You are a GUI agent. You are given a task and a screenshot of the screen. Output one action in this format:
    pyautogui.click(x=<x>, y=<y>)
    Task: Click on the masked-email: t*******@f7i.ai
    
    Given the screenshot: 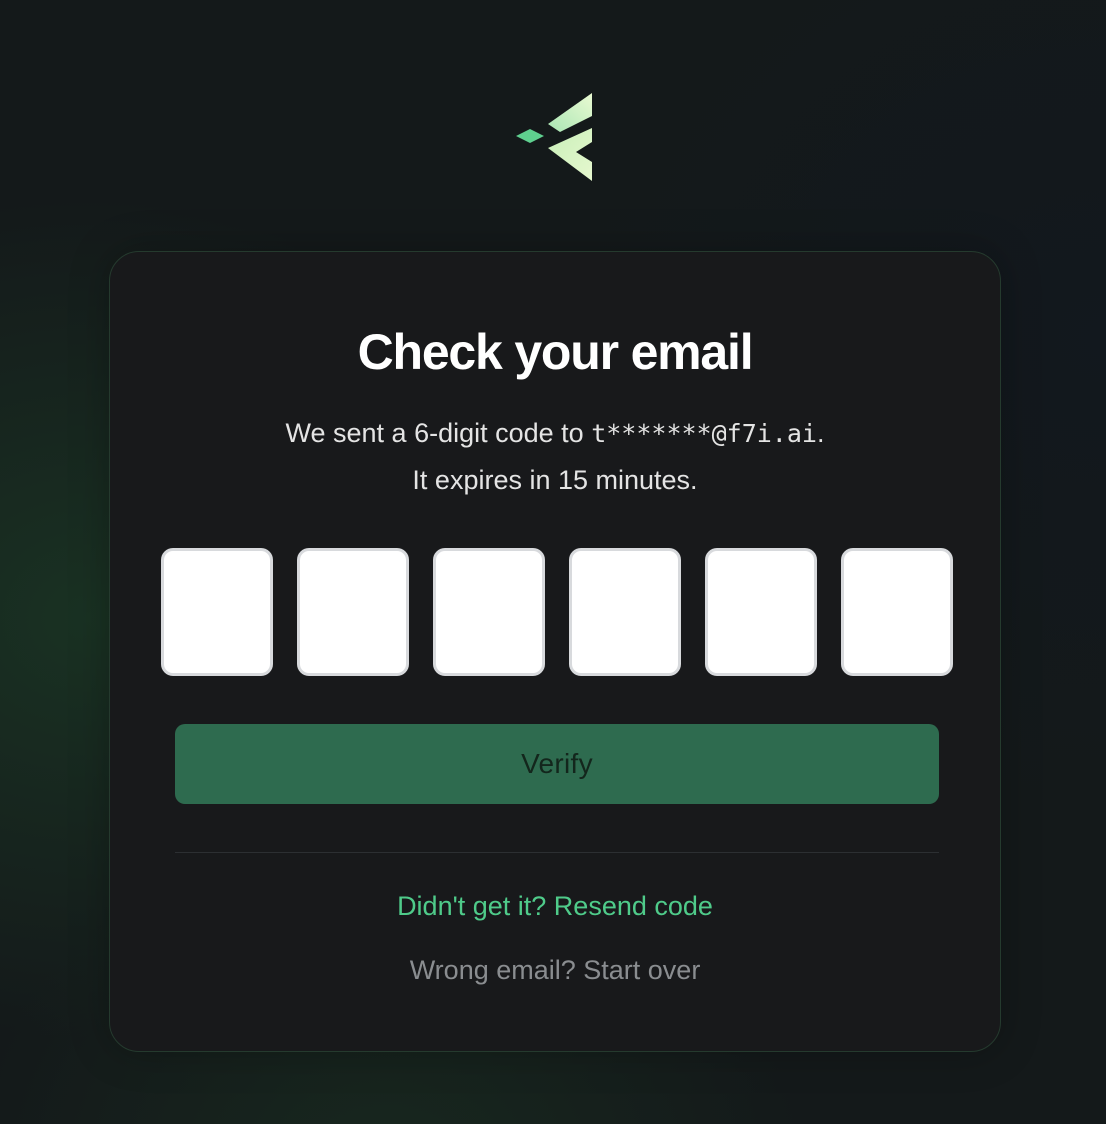 What is the action you would take?
    pyautogui.click(x=704, y=433)
    